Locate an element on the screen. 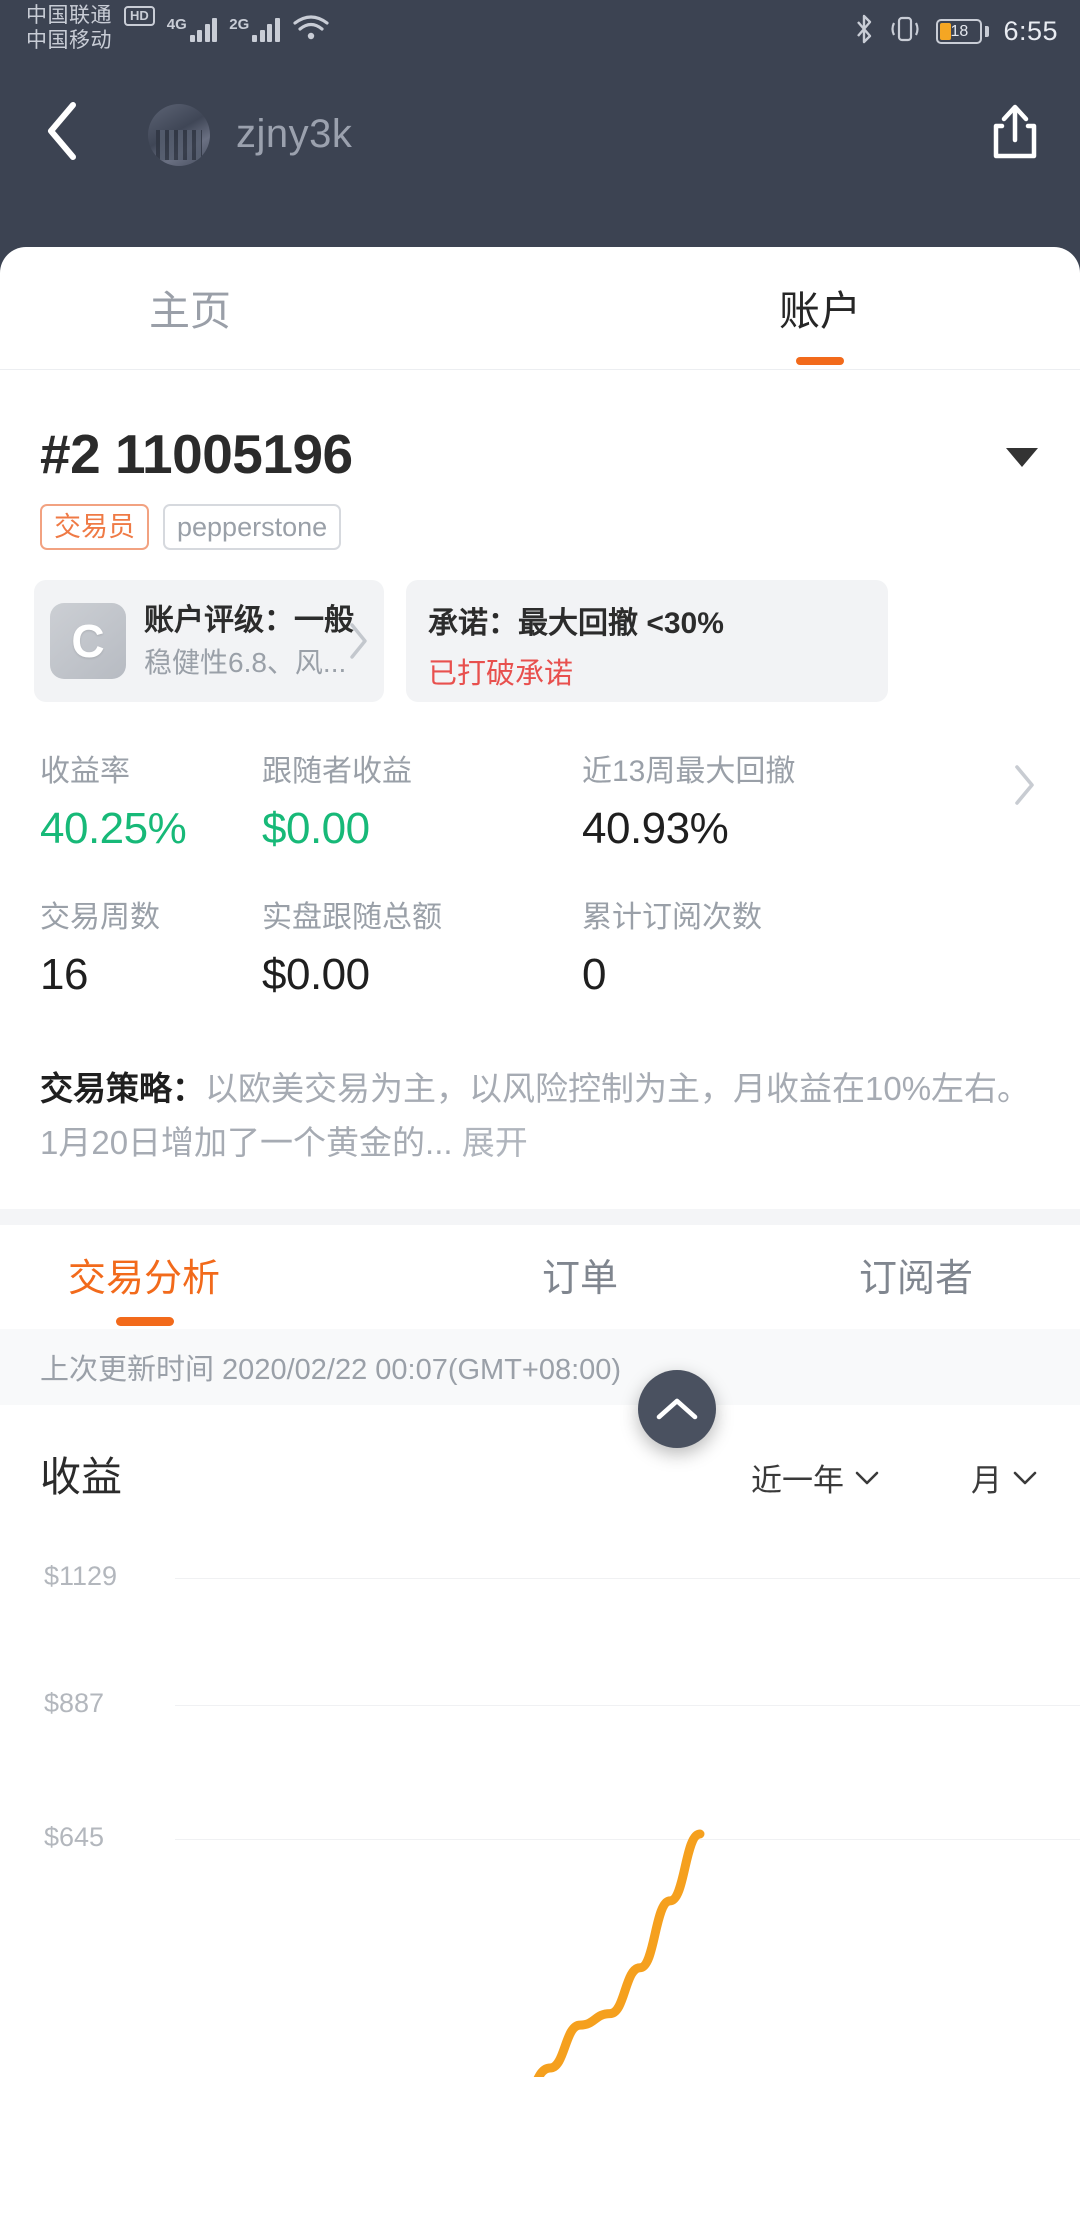 The height and width of the screenshot is (2240, 1080). stat-value: 40.93% is located at coordinates (655, 829).